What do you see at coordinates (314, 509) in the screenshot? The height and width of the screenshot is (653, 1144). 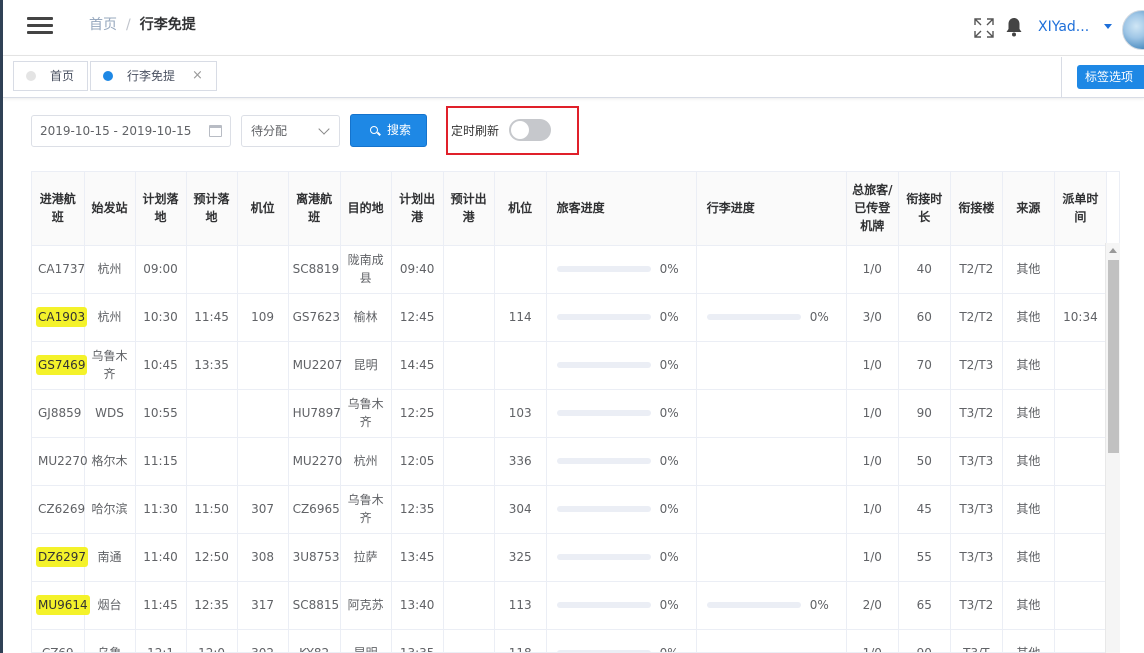 I see `departure-flight-cell: CZ6965` at bounding box center [314, 509].